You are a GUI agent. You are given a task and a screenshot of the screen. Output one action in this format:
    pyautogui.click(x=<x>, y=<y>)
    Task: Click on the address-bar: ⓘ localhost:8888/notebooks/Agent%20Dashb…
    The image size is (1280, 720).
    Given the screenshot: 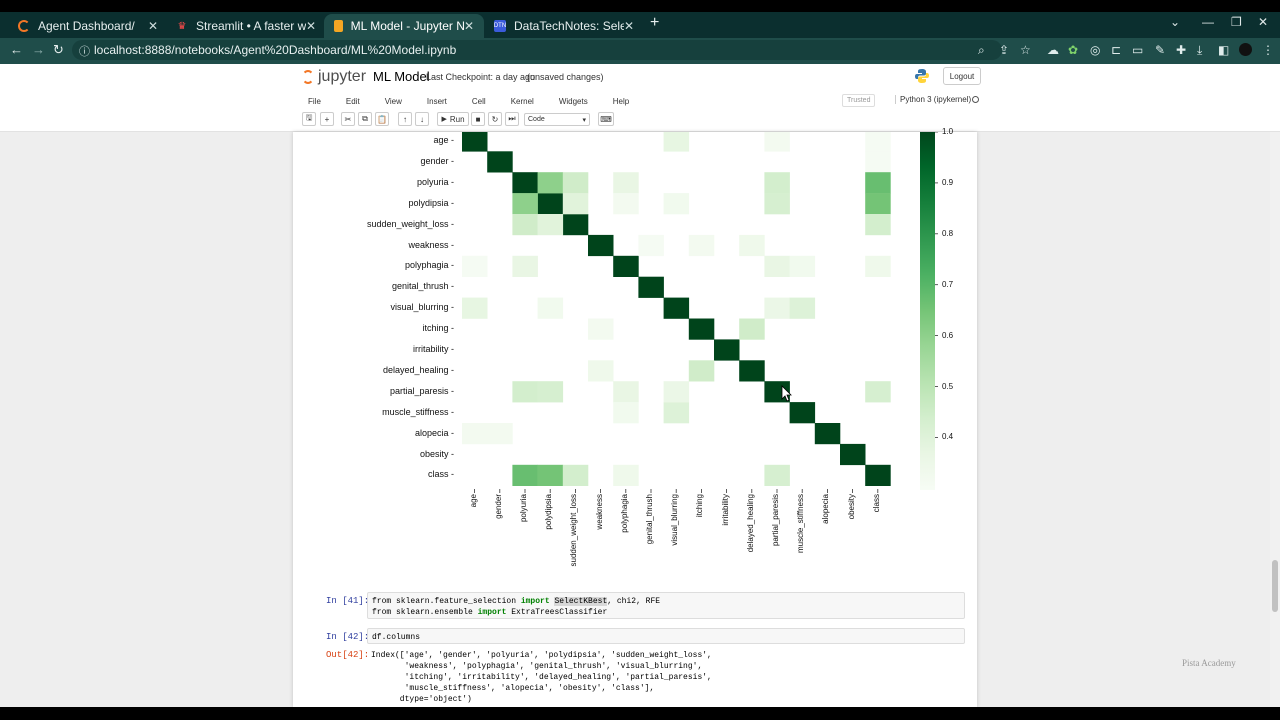 What is the action you would take?
    pyautogui.click(x=537, y=50)
    